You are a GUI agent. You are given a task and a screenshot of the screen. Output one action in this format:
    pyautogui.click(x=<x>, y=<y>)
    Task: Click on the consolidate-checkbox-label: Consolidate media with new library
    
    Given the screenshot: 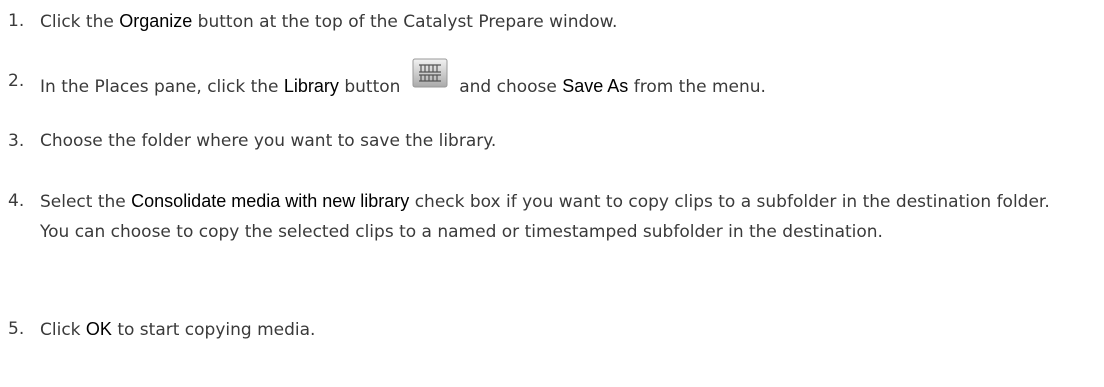 What is the action you would take?
    pyautogui.click(x=270, y=201)
    